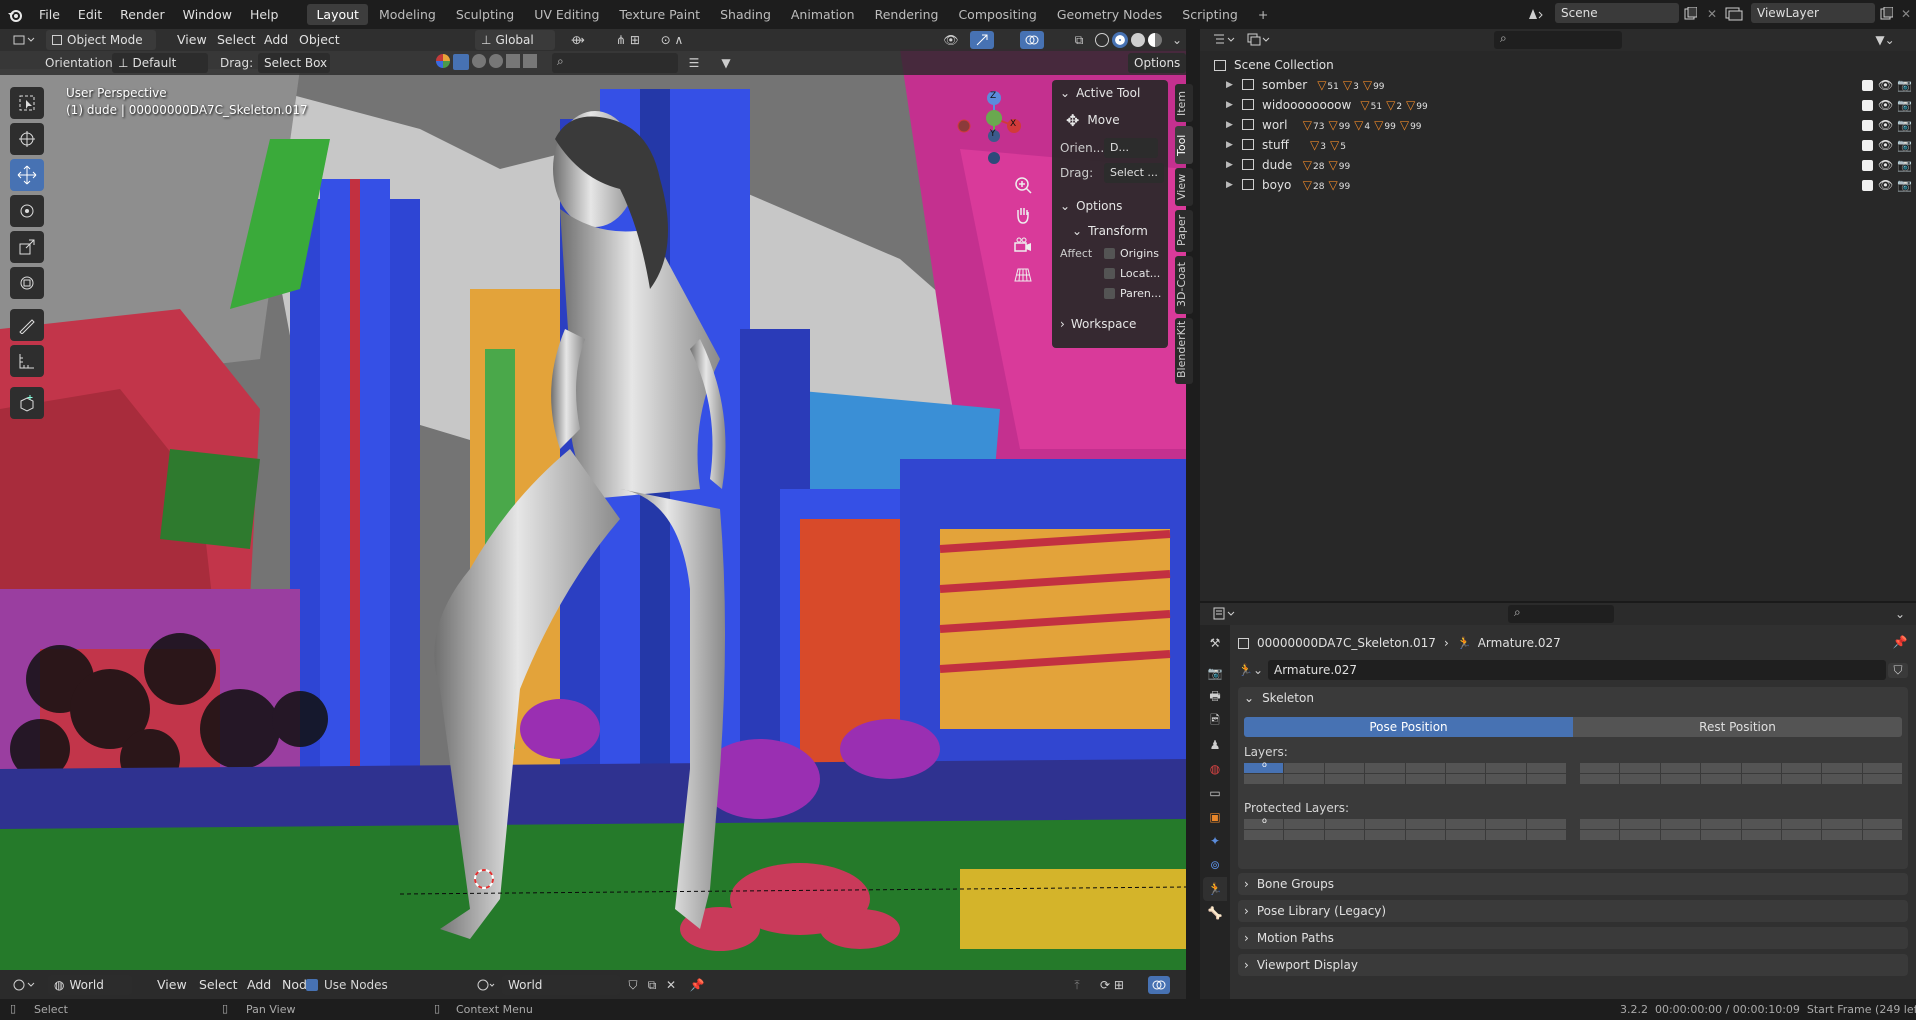  Describe the element at coordinates (1215, 721) in the screenshot. I see `view-layer-properties-tab-icon: 🖻` at that location.